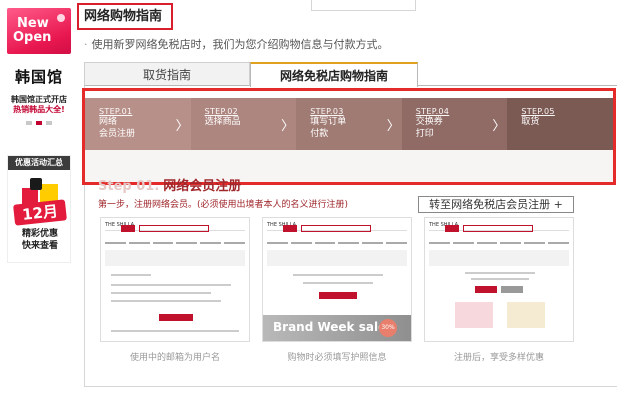 Image resolution: width=618 pixels, height=395 pixels. I want to click on decor-dot-icon, so click(61, 18).